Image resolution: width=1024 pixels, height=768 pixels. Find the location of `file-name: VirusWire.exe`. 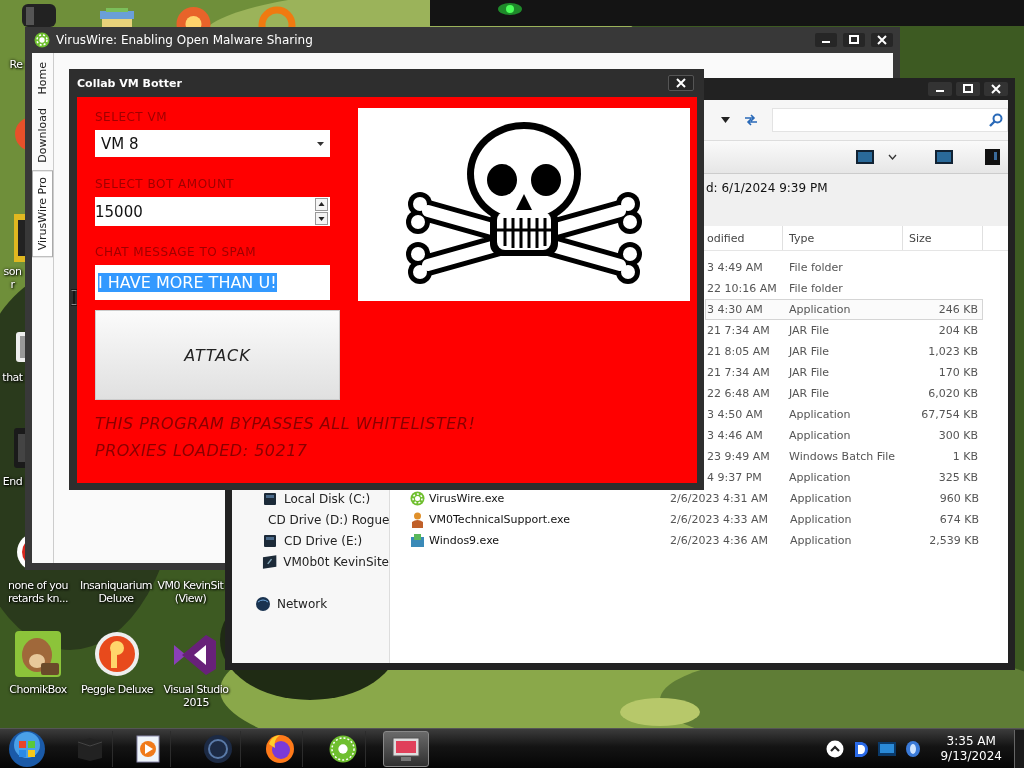

file-name: VirusWire.exe is located at coordinates (467, 498).